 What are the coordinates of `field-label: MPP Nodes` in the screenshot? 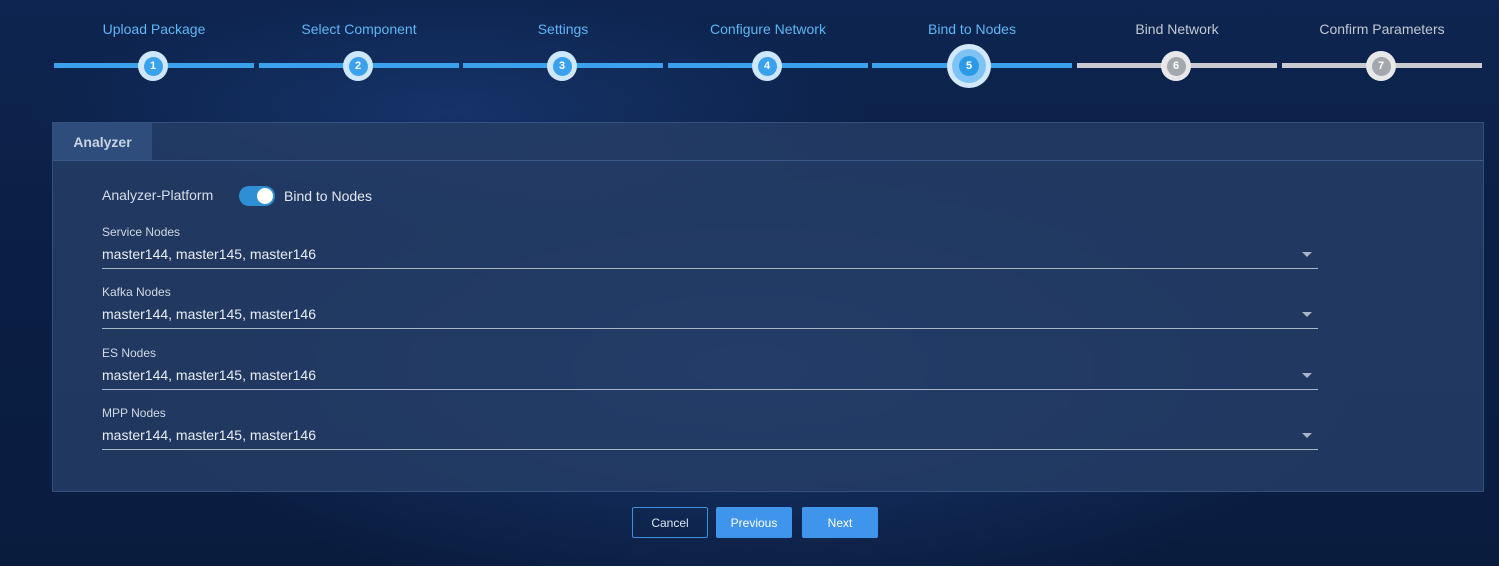 It's located at (134, 413).